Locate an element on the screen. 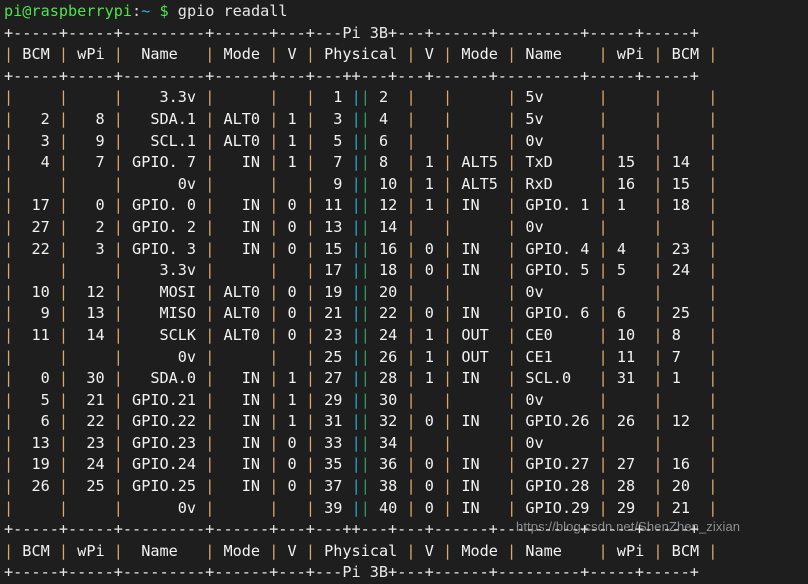  prompt-user-host: pi@raspberrypi is located at coordinates (68, 11).